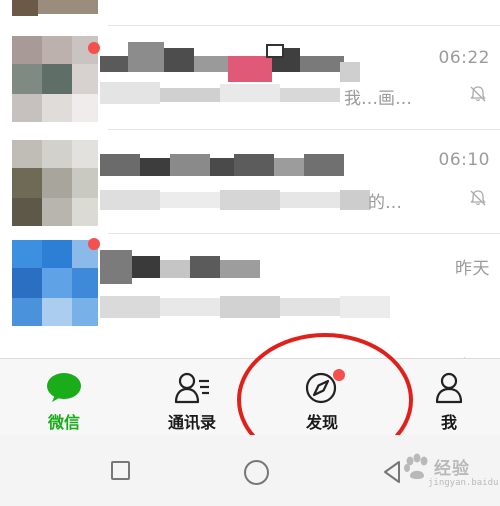 This screenshot has height=506, width=500. Describe the element at coordinates (63, 422) in the screenshot. I see `tab-label: 微信` at that location.